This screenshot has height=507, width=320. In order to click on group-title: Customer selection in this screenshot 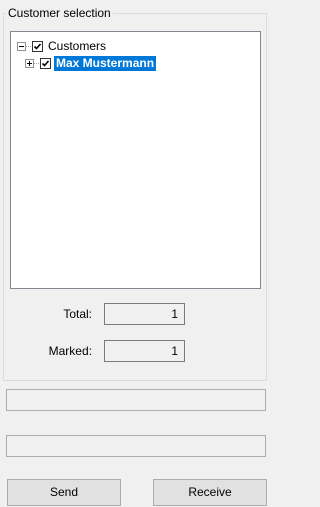, I will do `click(59, 13)`.